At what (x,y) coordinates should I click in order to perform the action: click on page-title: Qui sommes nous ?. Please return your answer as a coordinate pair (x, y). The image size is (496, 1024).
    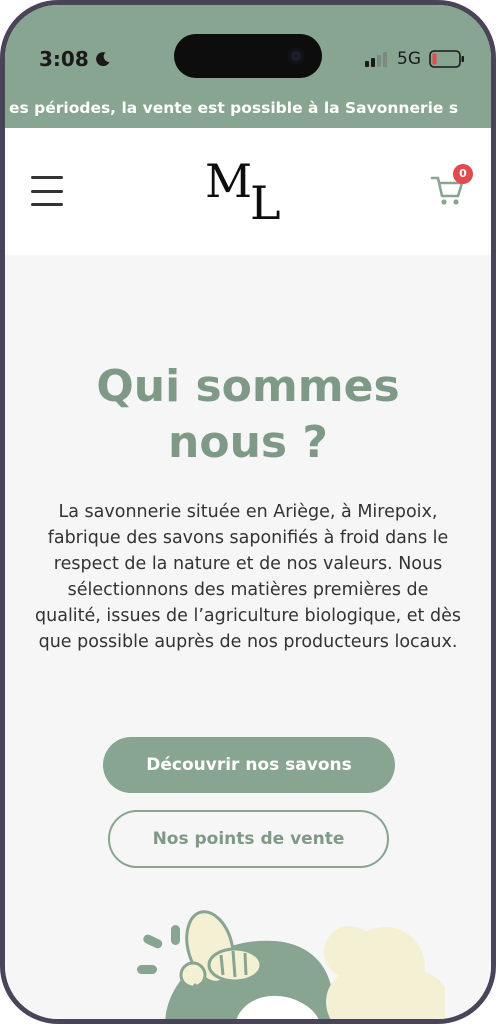
    Looking at the image, I should click on (248, 415).